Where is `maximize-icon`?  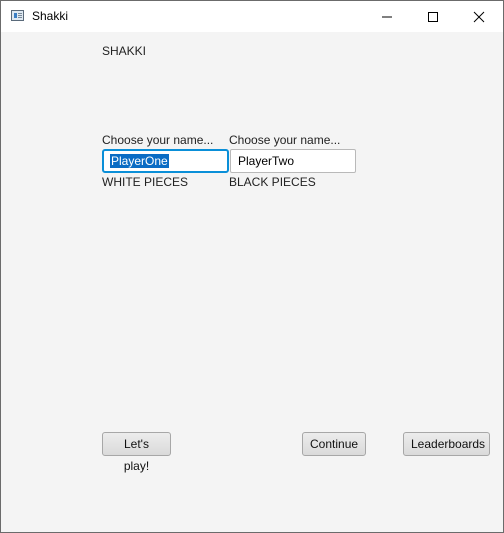
maximize-icon is located at coordinates (433, 17).